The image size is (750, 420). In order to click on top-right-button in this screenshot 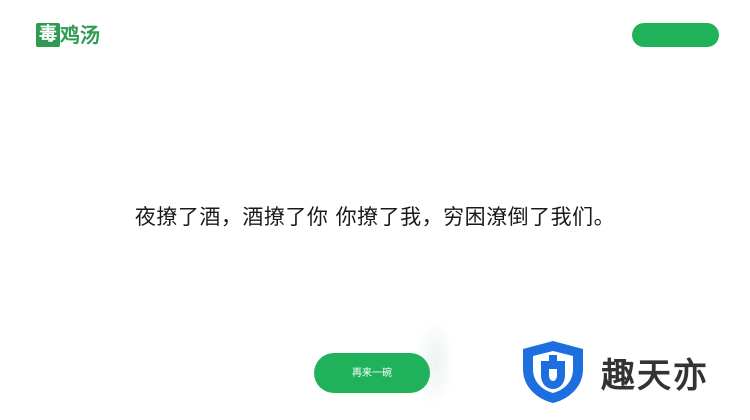, I will do `click(675, 35)`.